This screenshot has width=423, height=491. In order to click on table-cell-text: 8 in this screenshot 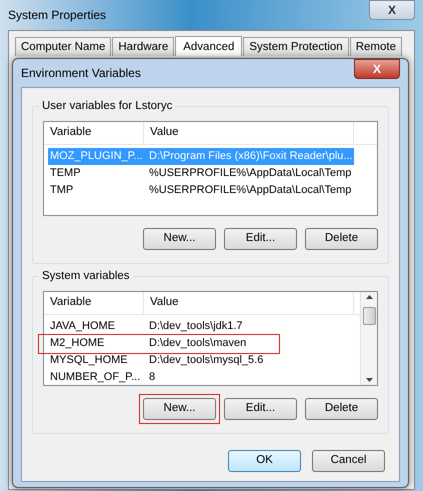, I will do `click(152, 377)`.